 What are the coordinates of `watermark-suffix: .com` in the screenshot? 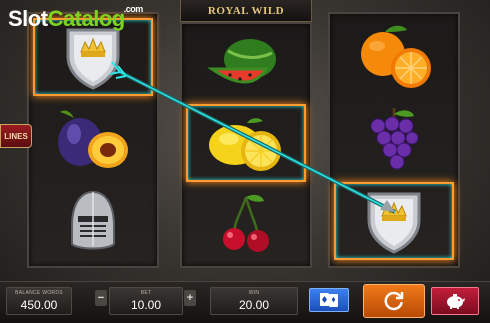 It's located at (133, 9).